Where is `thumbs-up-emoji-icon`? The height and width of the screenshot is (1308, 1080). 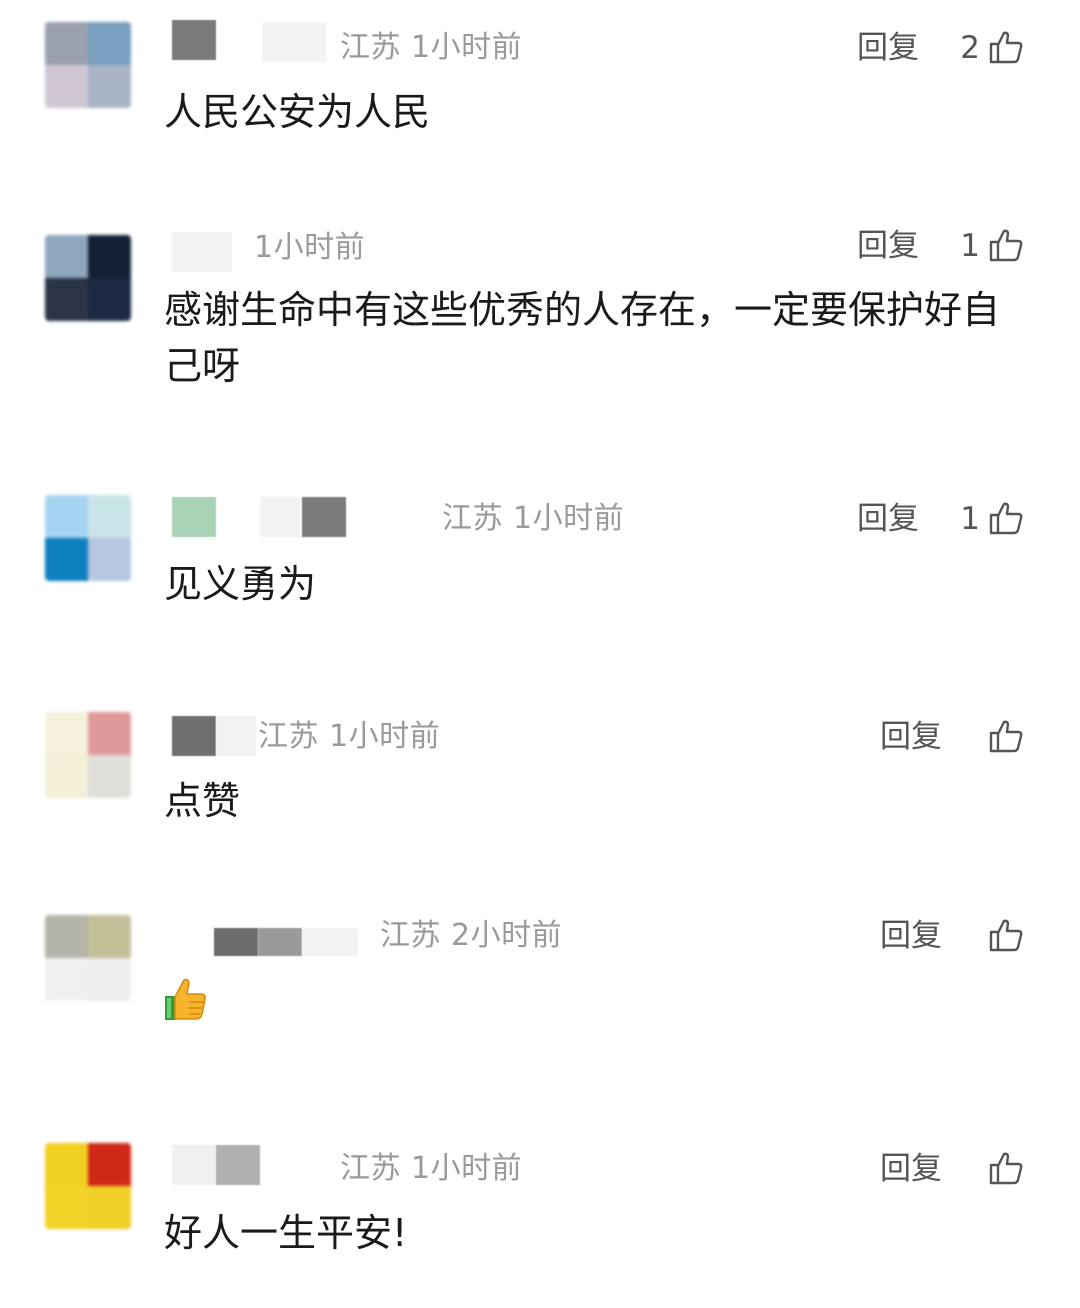
thumbs-up-emoji-icon is located at coordinates (185, 999).